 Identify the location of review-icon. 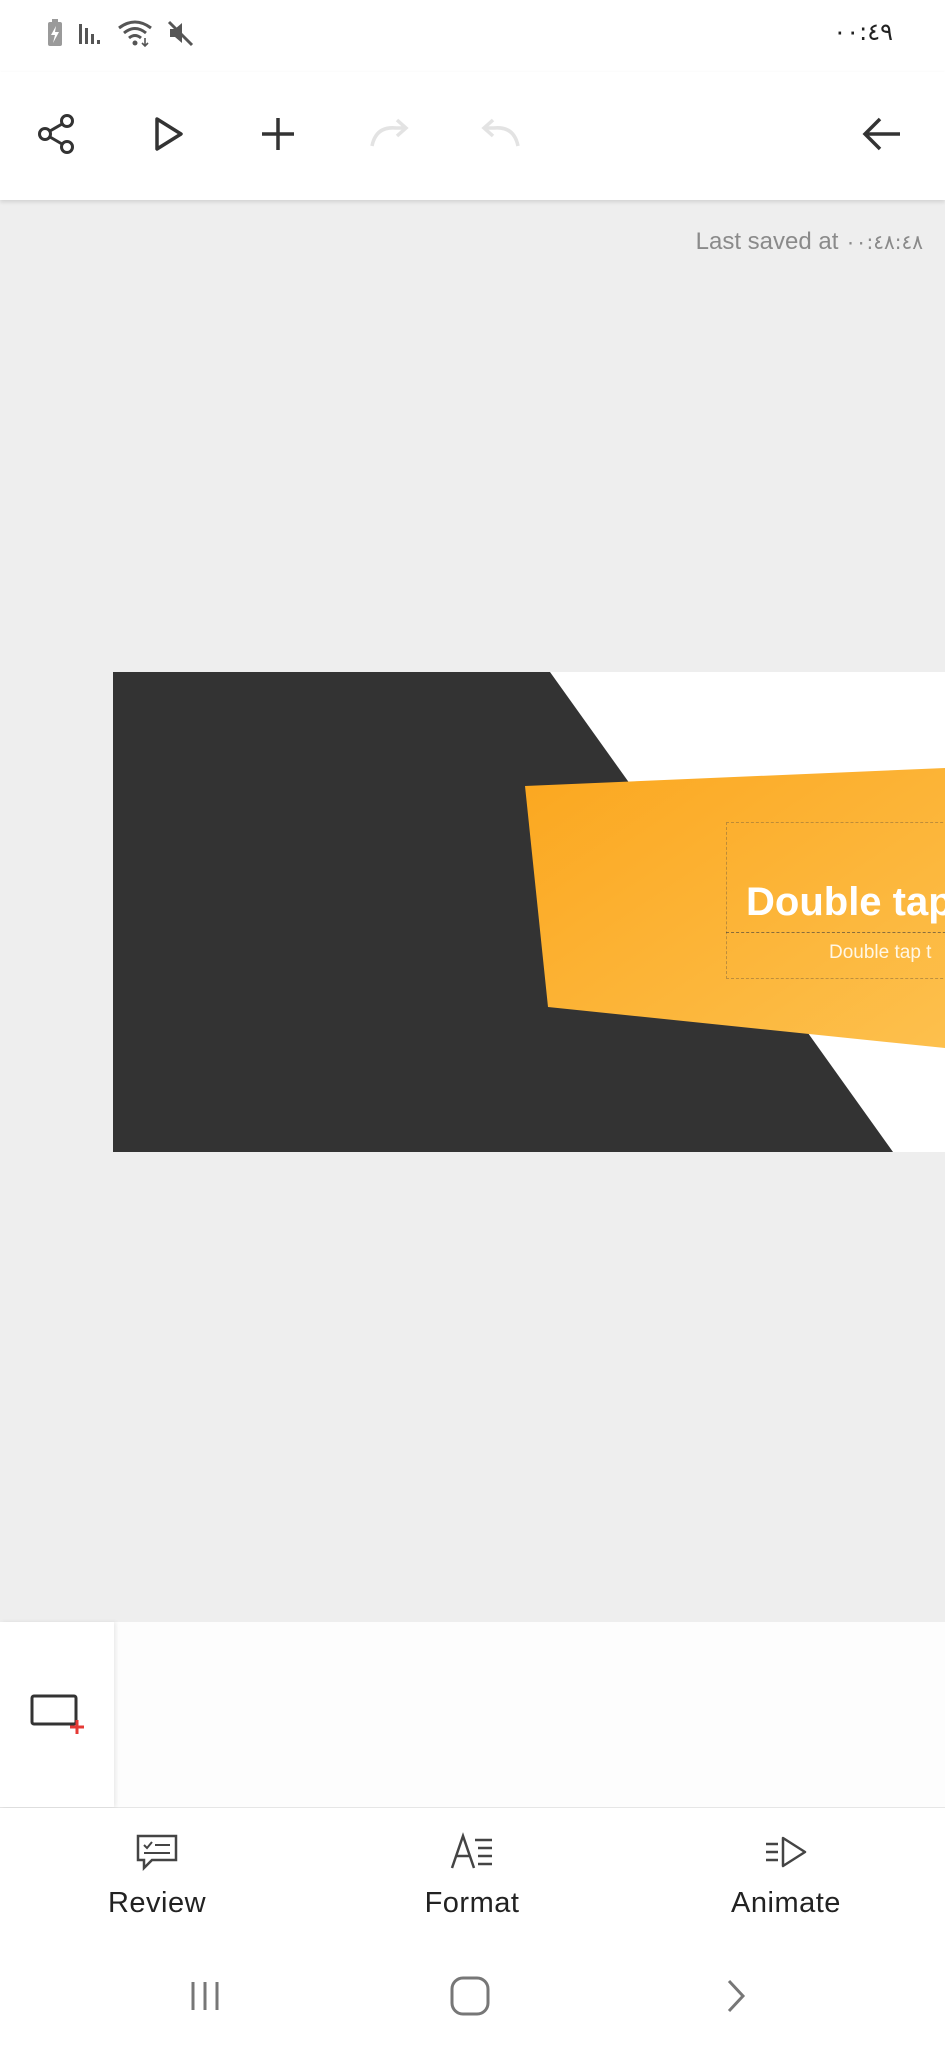
(157, 1854).